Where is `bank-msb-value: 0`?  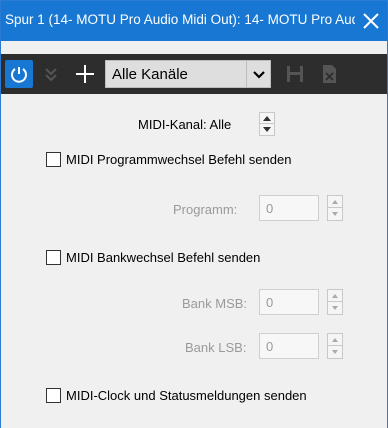 bank-msb-value: 0 is located at coordinates (270, 302).